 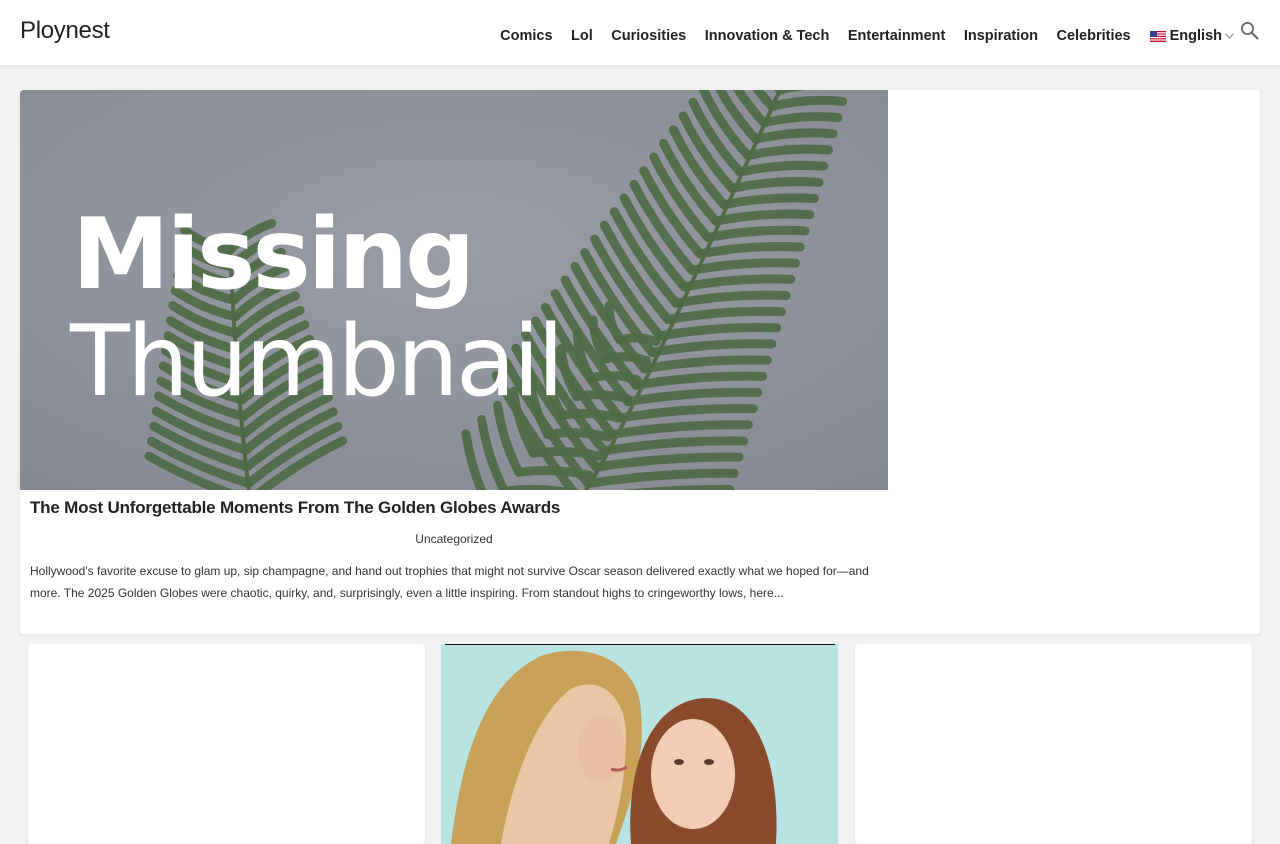 What do you see at coordinates (1053, 744) in the screenshot?
I see `post-card-right` at bounding box center [1053, 744].